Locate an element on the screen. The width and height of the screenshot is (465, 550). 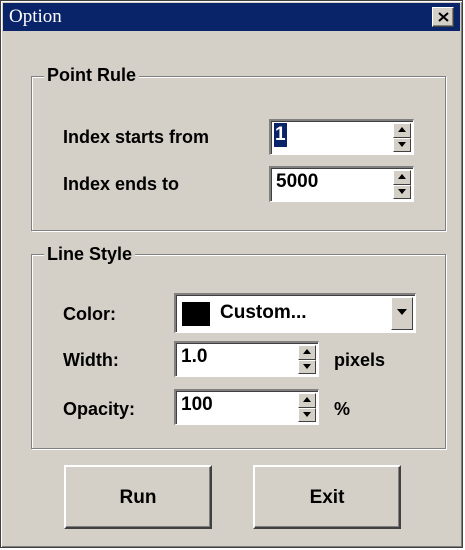
opacity-spin is located at coordinates (307, 407).